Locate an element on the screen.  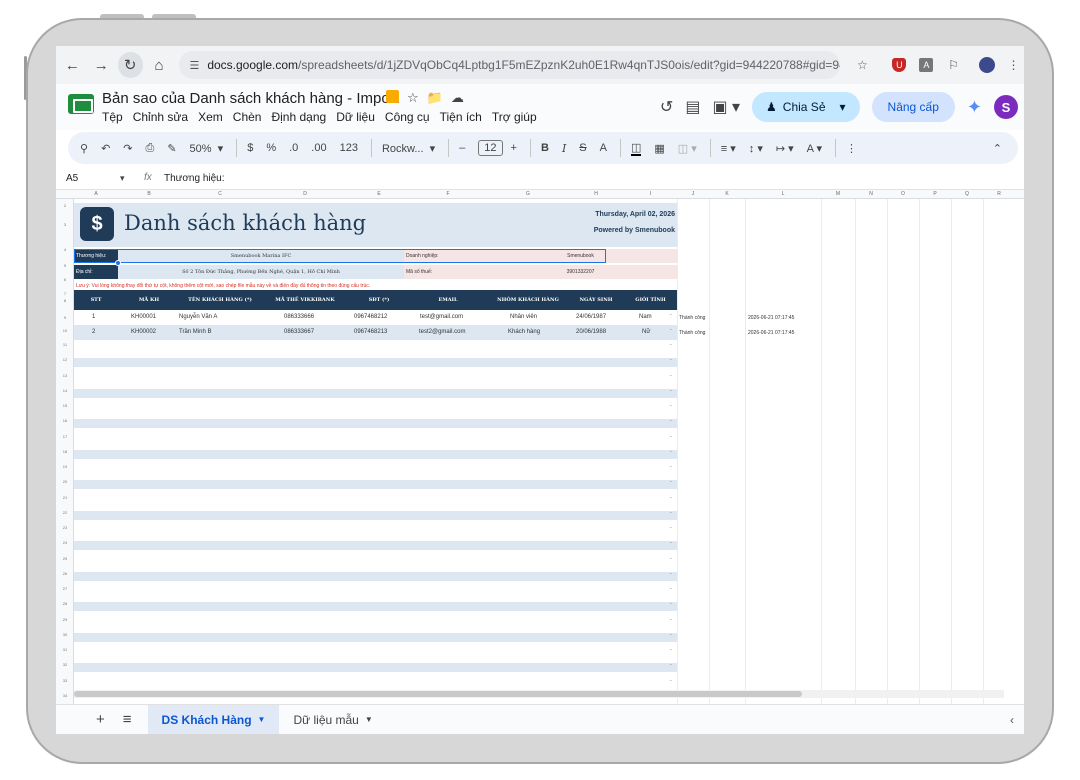
row-header: 30 is located at coordinates (65, 634).